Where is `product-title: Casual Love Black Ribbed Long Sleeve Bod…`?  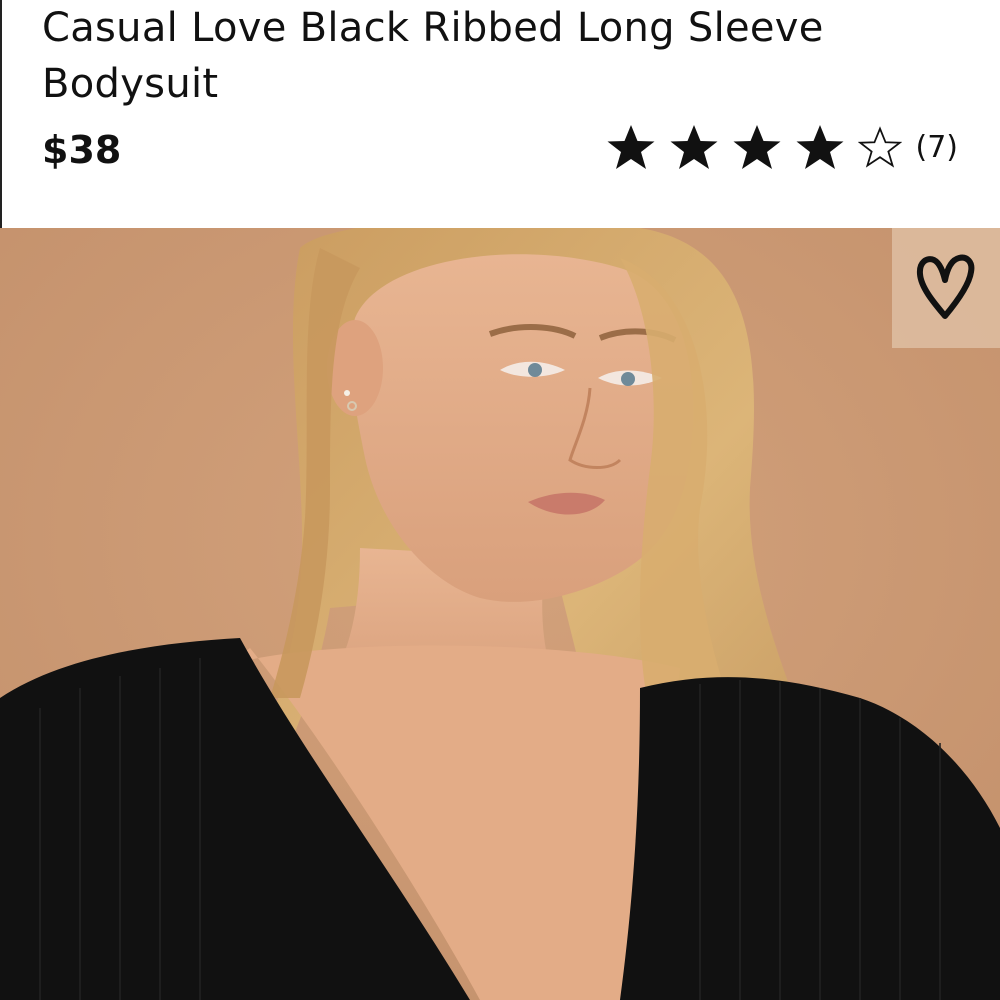 product-title: Casual Love Black Ribbed Long Sleeve Bod… is located at coordinates (433, 56).